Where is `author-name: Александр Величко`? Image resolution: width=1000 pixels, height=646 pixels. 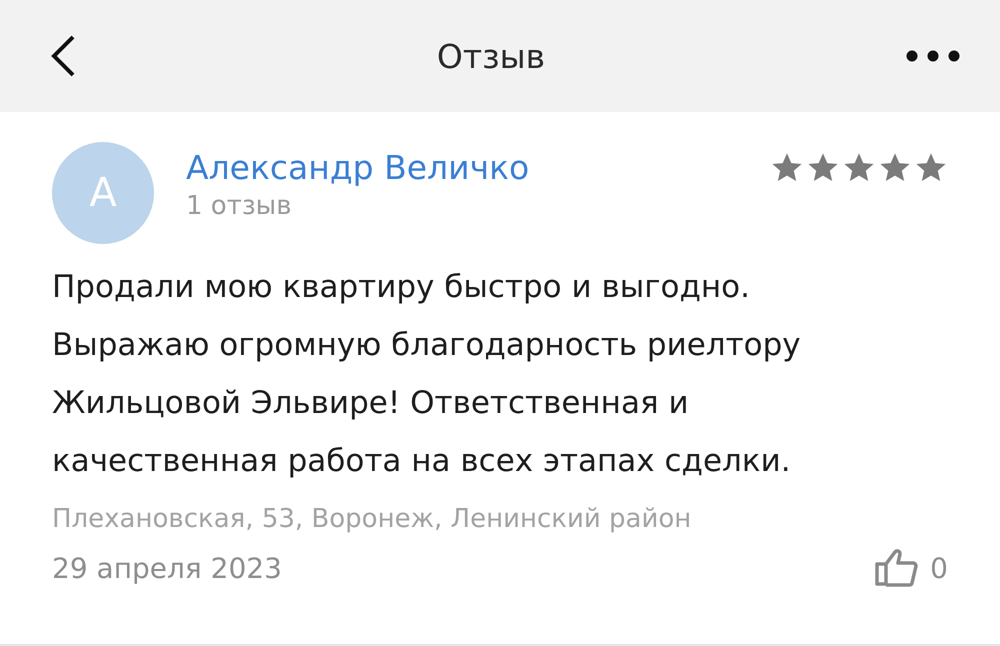
author-name: Александр Величко is located at coordinates (462, 167).